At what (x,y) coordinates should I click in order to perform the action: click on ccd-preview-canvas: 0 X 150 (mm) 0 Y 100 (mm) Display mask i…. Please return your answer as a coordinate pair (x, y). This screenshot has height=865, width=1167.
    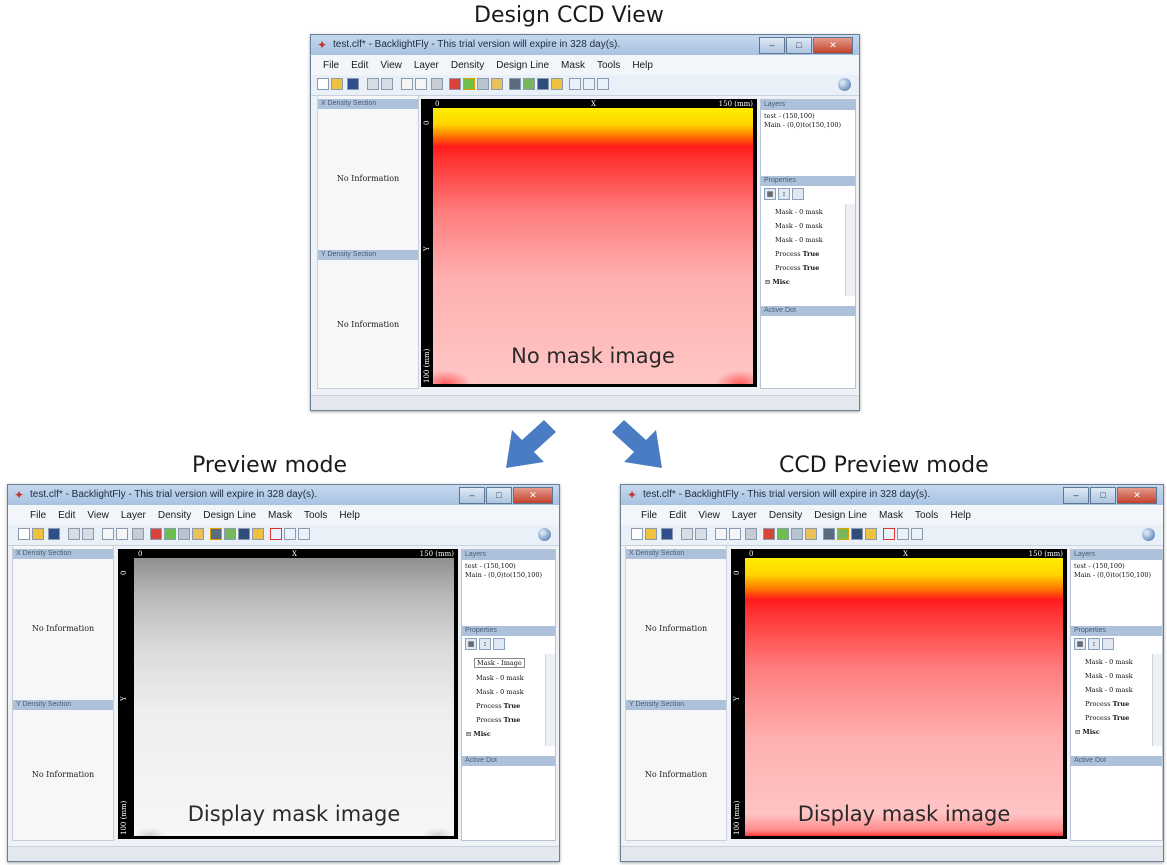
    Looking at the image, I should click on (899, 694).